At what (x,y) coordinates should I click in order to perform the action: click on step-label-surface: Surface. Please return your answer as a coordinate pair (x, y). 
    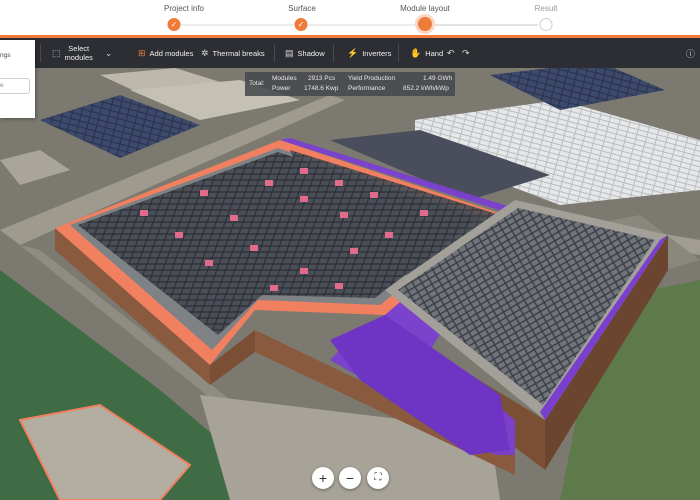
    Looking at the image, I should click on (302, 8).